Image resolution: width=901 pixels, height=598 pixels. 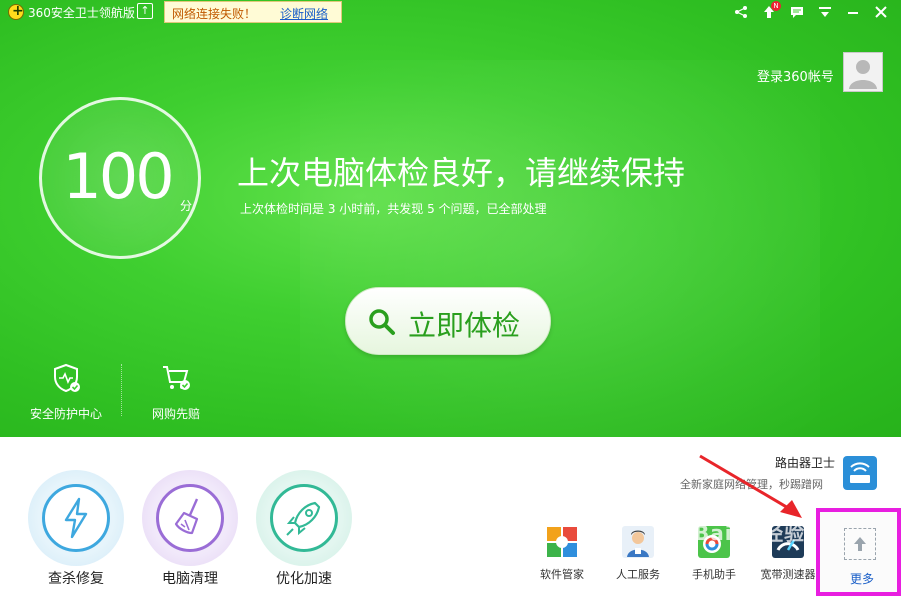 I want to click on app-title: 360安全卫士领航版, so click(x=81, y=13).